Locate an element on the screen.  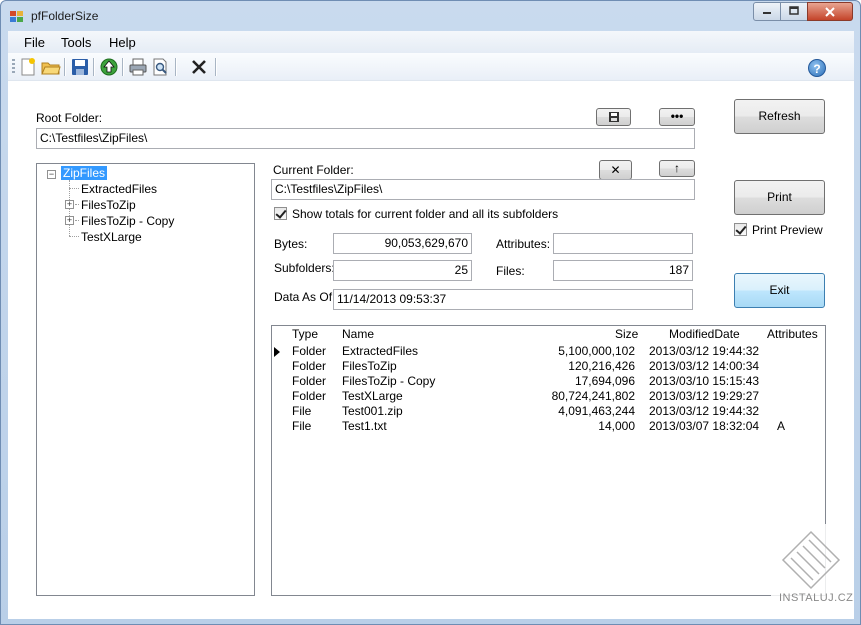
watermark-logo-icon is located at coordinates (811, 560).